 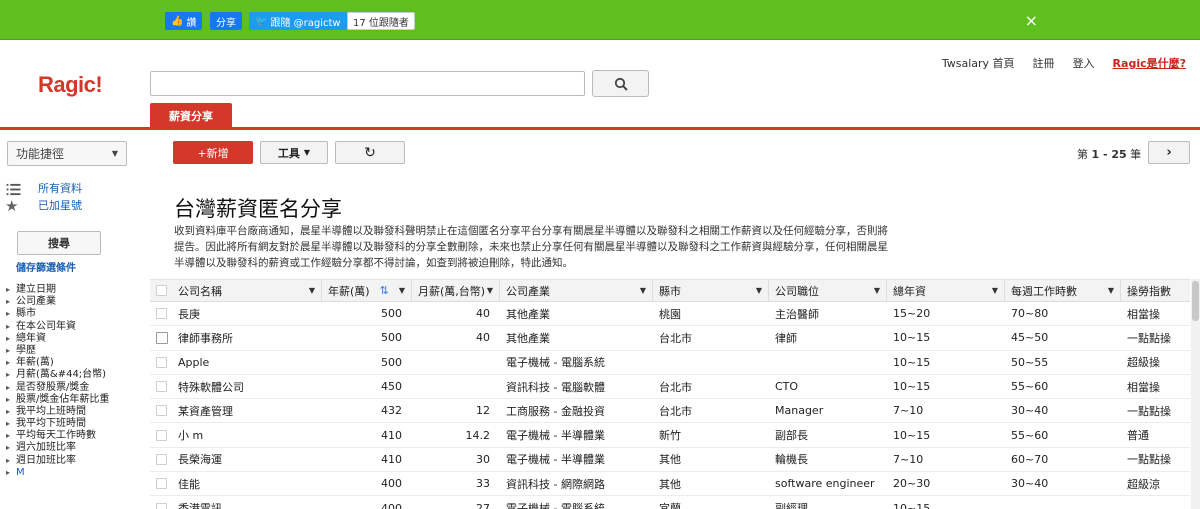 I want to click on filter-field: 股票/獎金佔年薪比重, so click(x=71, y=400).